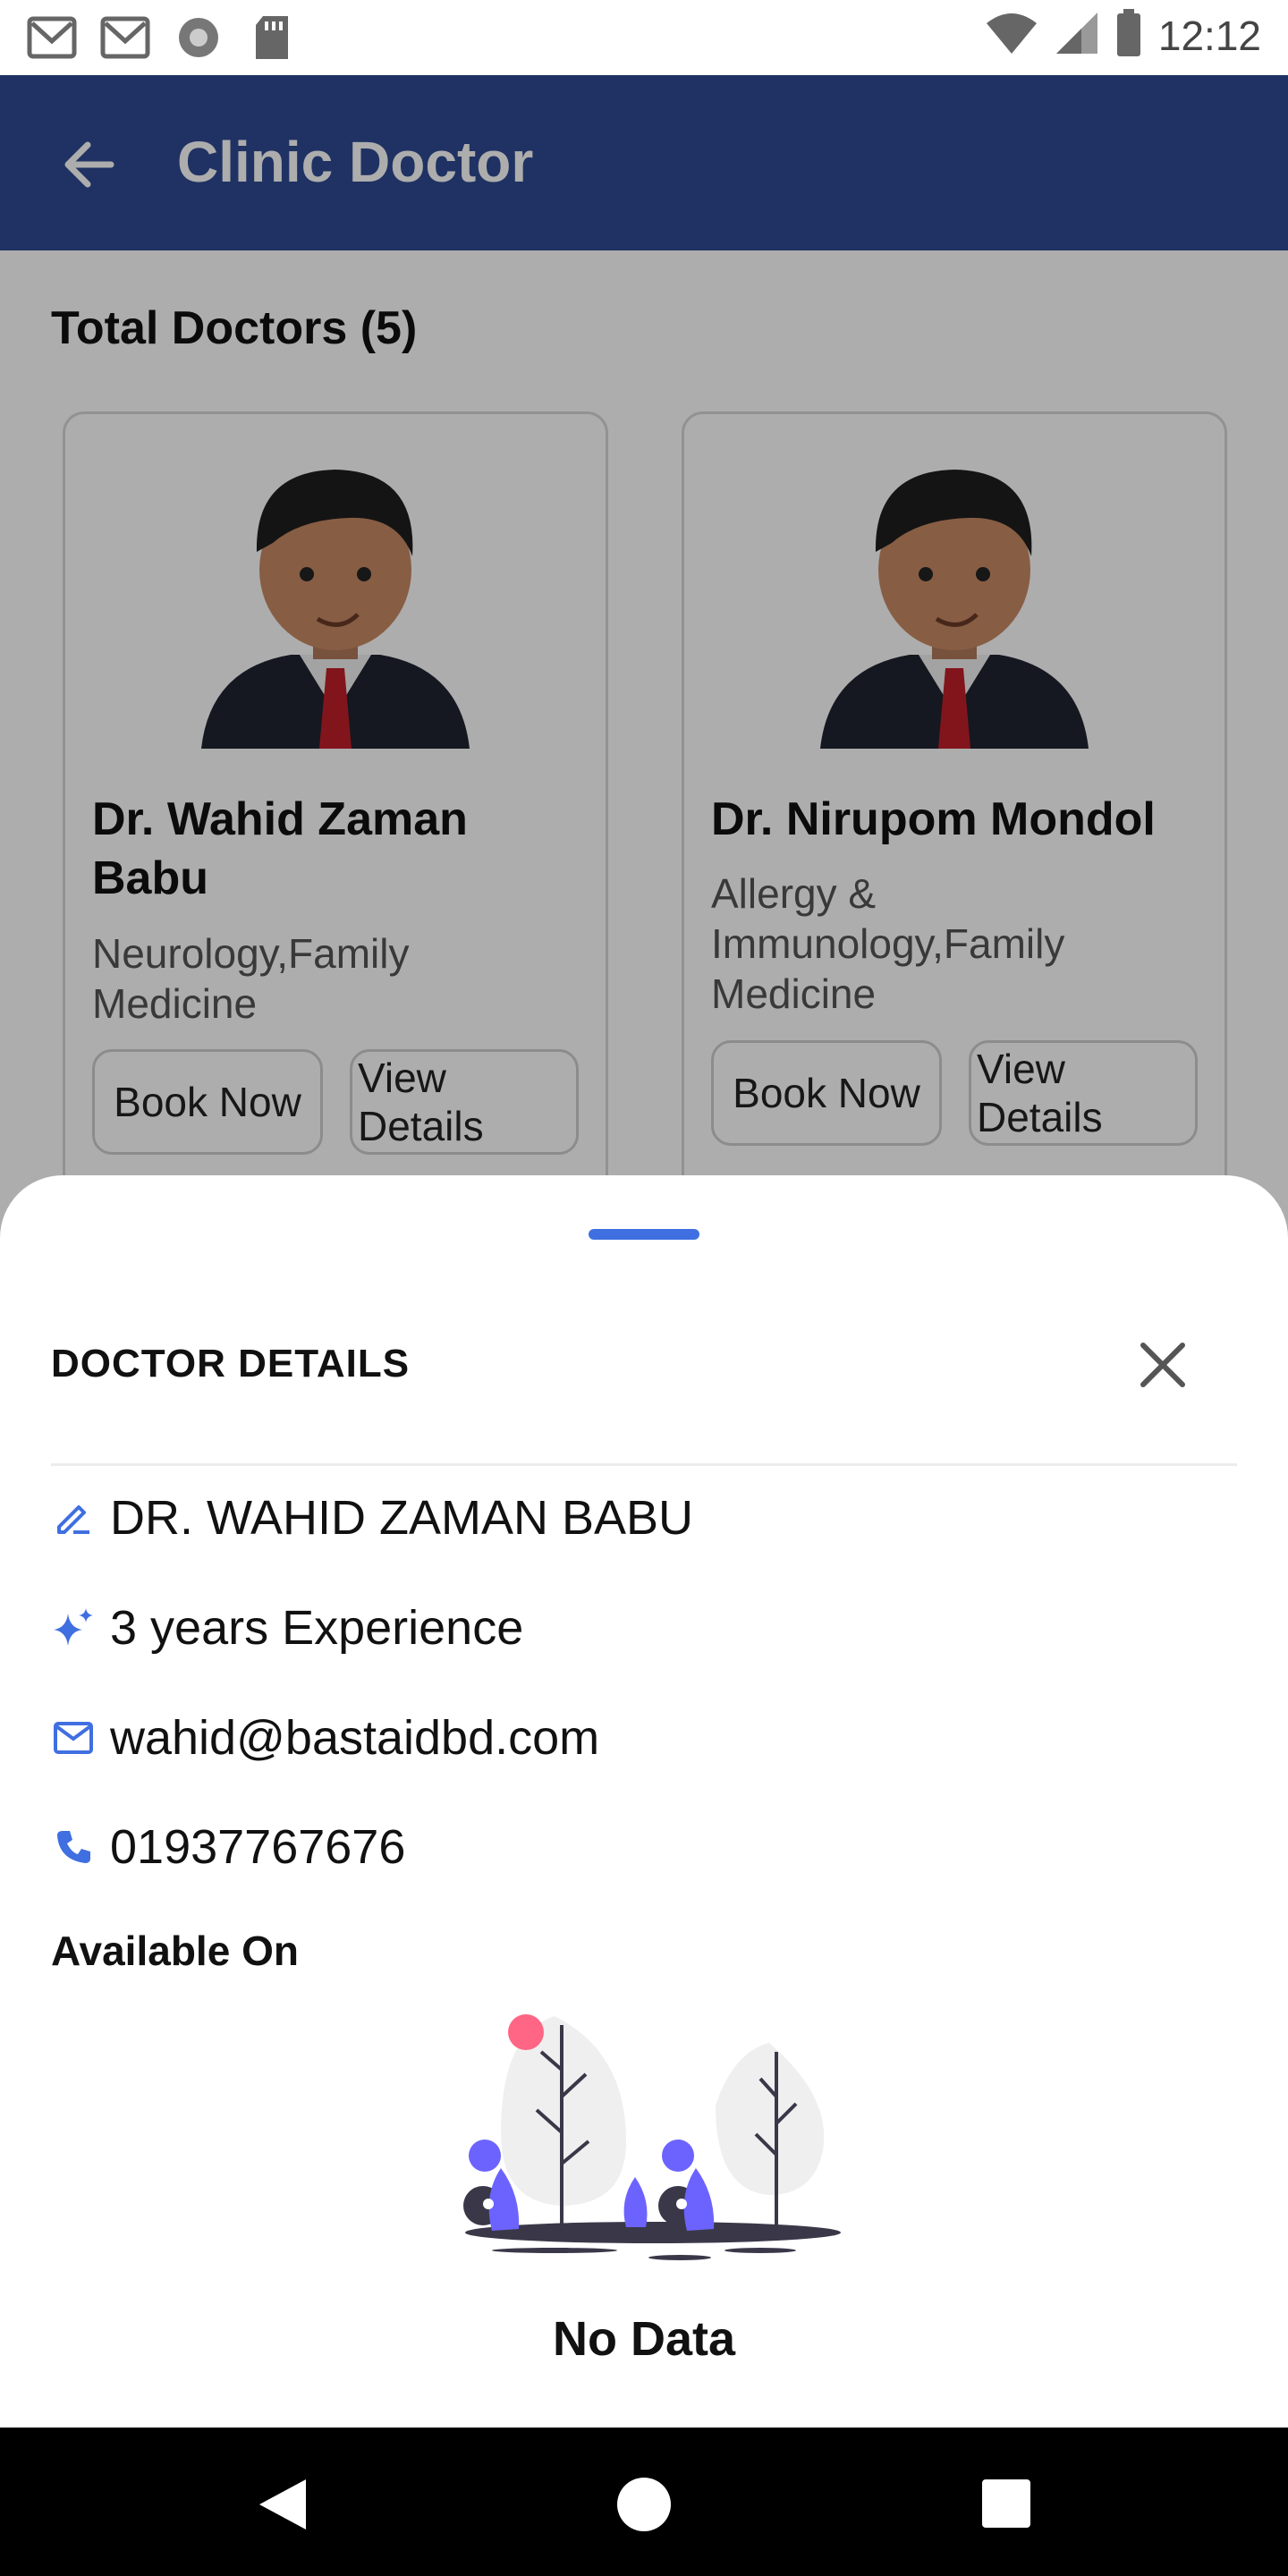 The image size is (1288, 2576). I want to click on email-value: wahid@bastaidbd.com, so click(354, 1738).